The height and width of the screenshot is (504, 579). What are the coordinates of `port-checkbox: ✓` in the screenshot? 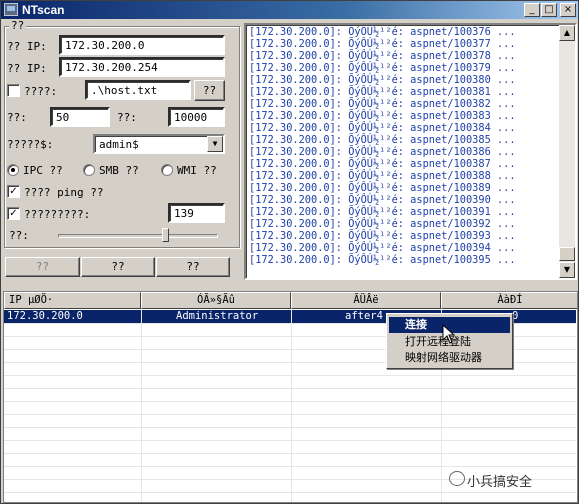 It's located at (13, 213).